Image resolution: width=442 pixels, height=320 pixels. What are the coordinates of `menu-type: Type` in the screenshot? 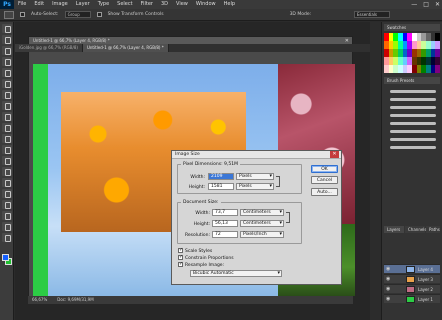 It's located at (103, 4).